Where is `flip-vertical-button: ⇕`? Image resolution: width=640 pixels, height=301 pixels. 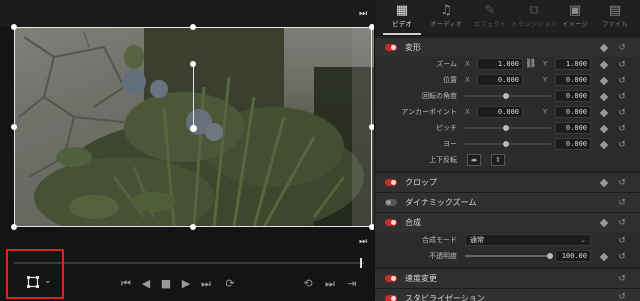
flip-vertical-button: ⇕ is located at coordinates (498, 160).